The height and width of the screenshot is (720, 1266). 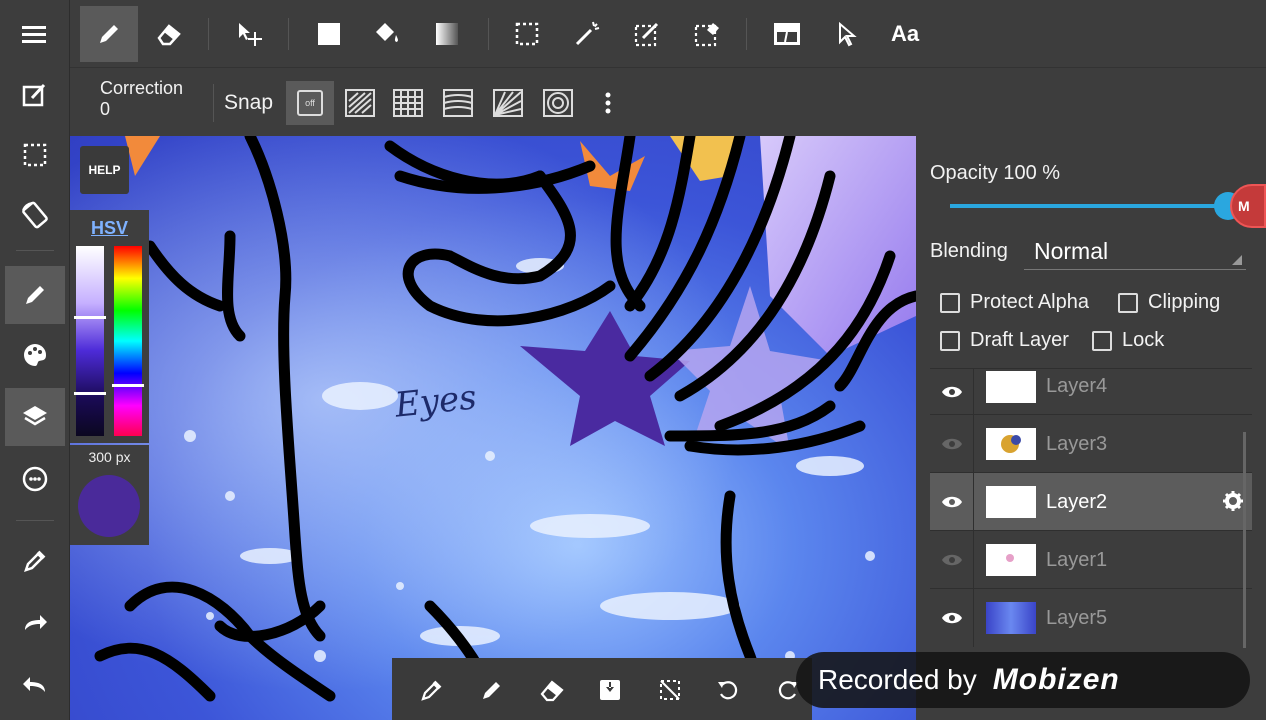 What do you see at coordinates (995, 173) in the screenshot?
I see `opacity-label: Opacity 100 %` at bounding box center [995, 173].